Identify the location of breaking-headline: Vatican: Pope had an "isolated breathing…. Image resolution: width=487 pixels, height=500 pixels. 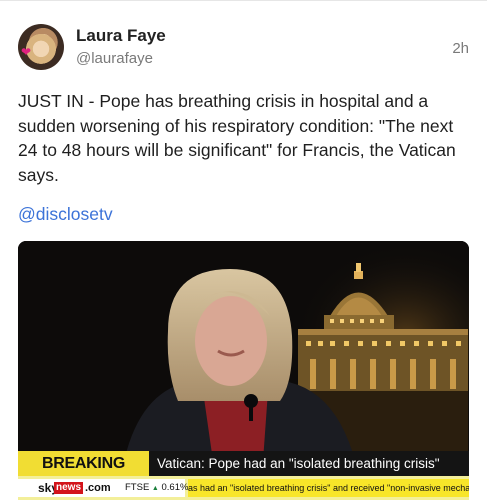
(309, 463).